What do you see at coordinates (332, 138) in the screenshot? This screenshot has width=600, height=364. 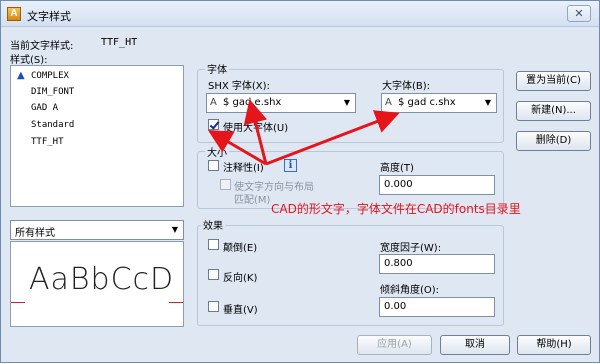 I see `annotation-arrow-bigfont` at bounding box center [332, 138].